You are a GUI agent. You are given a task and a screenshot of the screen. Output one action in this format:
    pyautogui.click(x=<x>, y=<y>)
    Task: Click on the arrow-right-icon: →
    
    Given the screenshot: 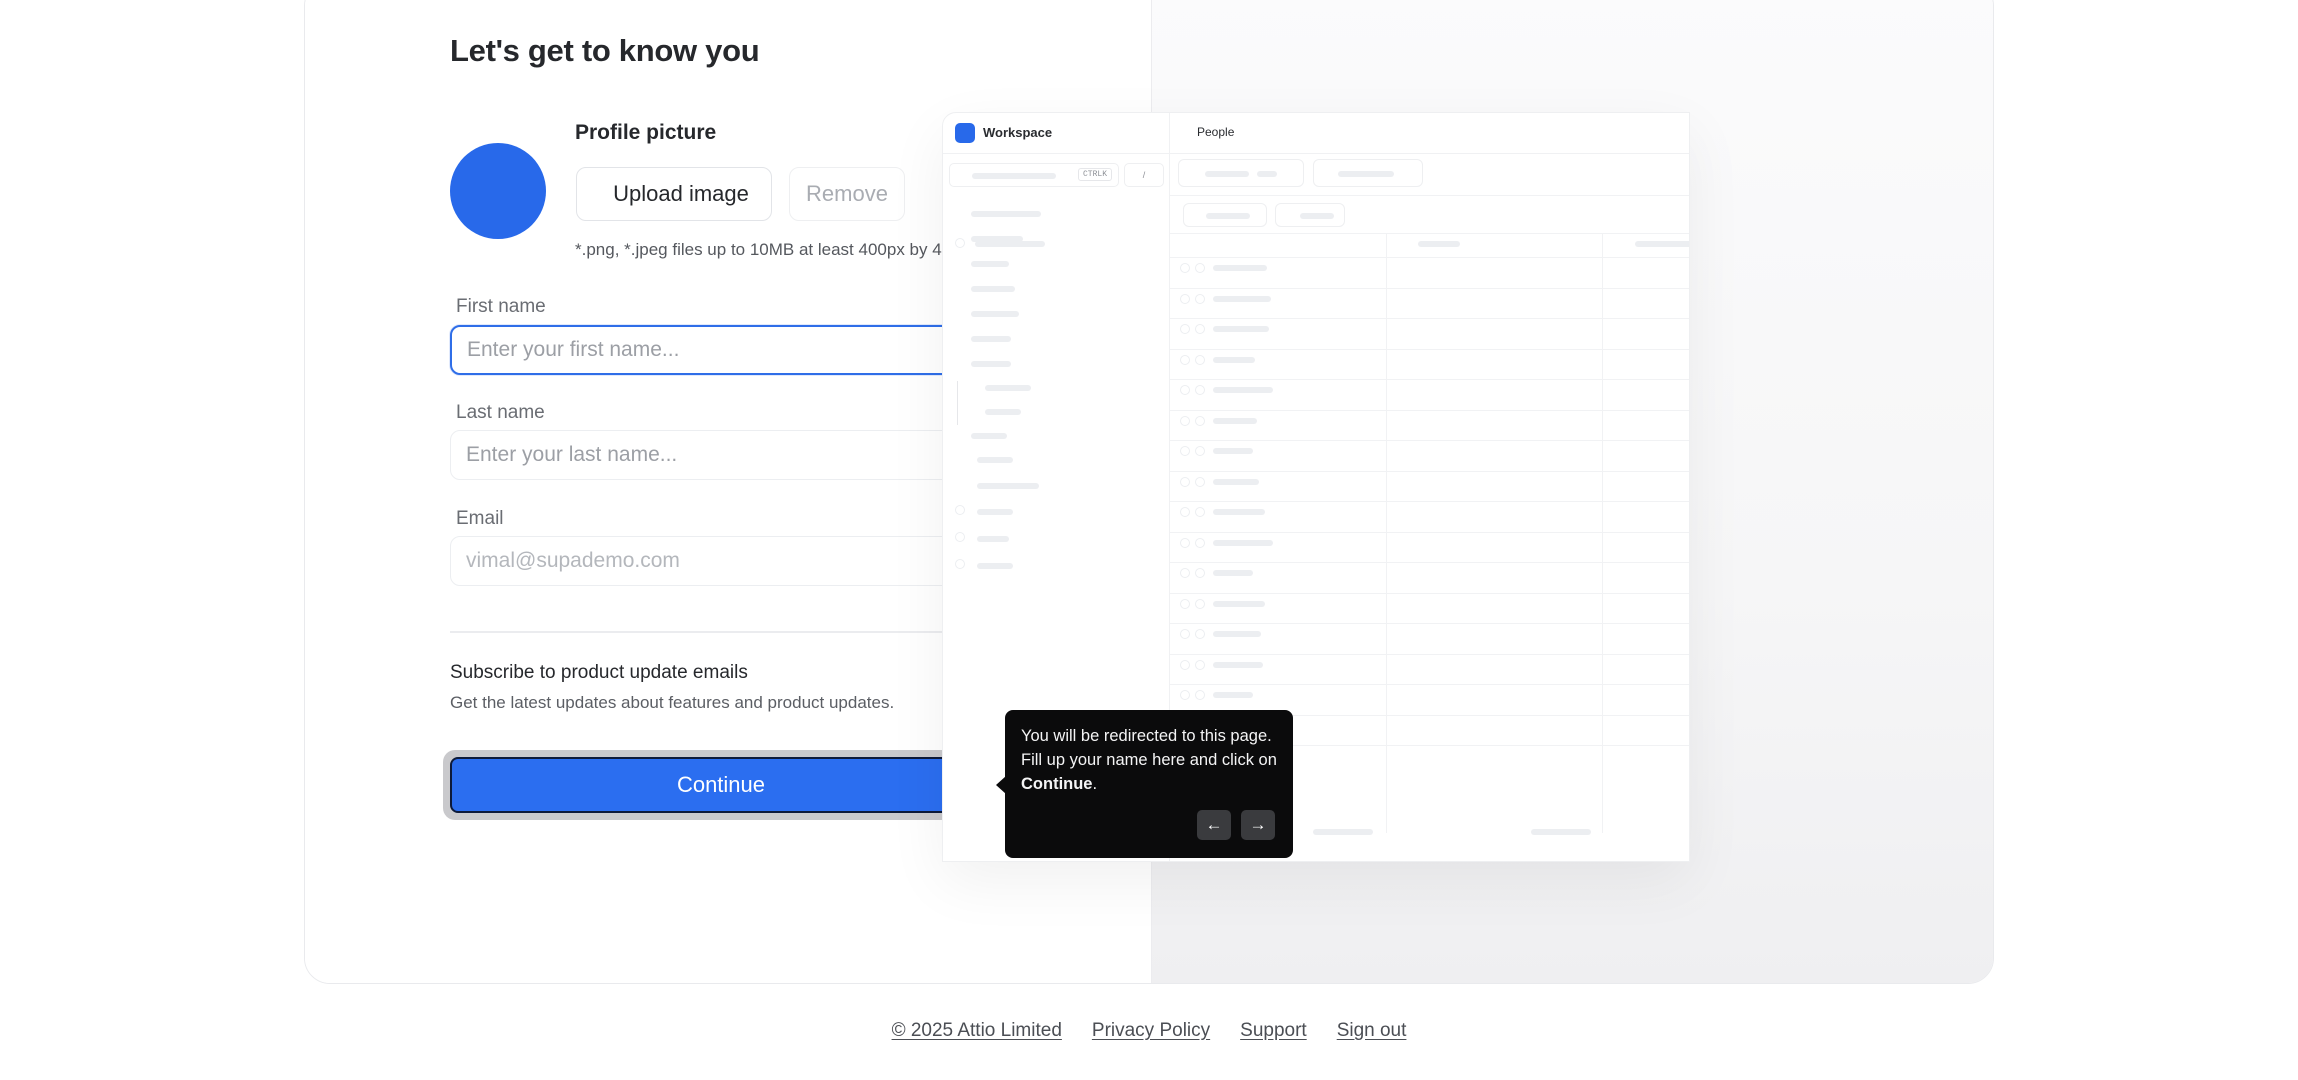 What is the action you would take?
    pyautogui.click(x=1258, y=825)
    